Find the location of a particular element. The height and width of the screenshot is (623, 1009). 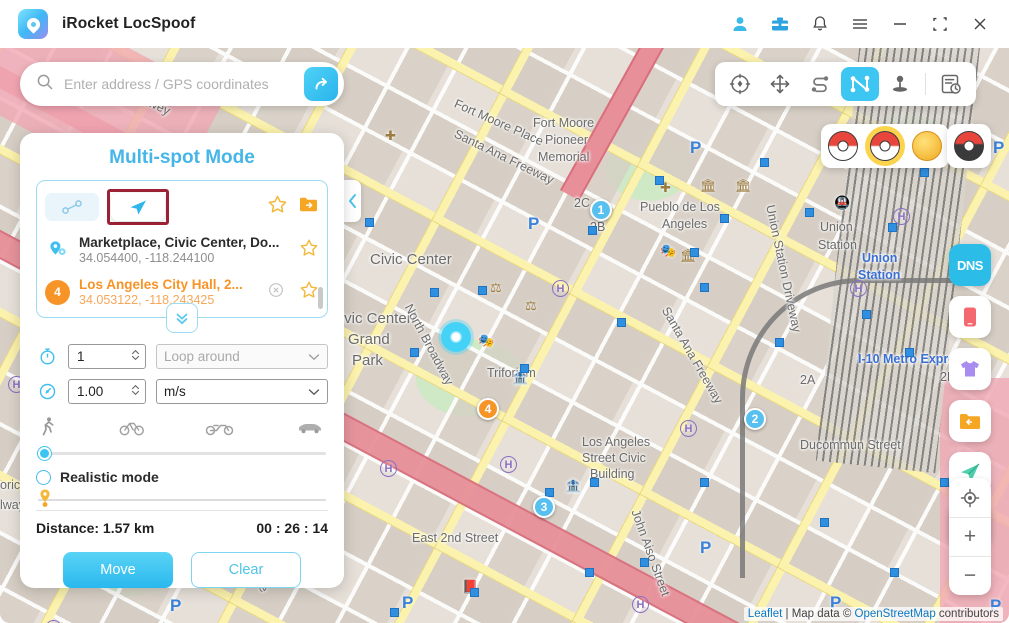

loop-mode-select: Loop around is located at coordinates (242, 356).